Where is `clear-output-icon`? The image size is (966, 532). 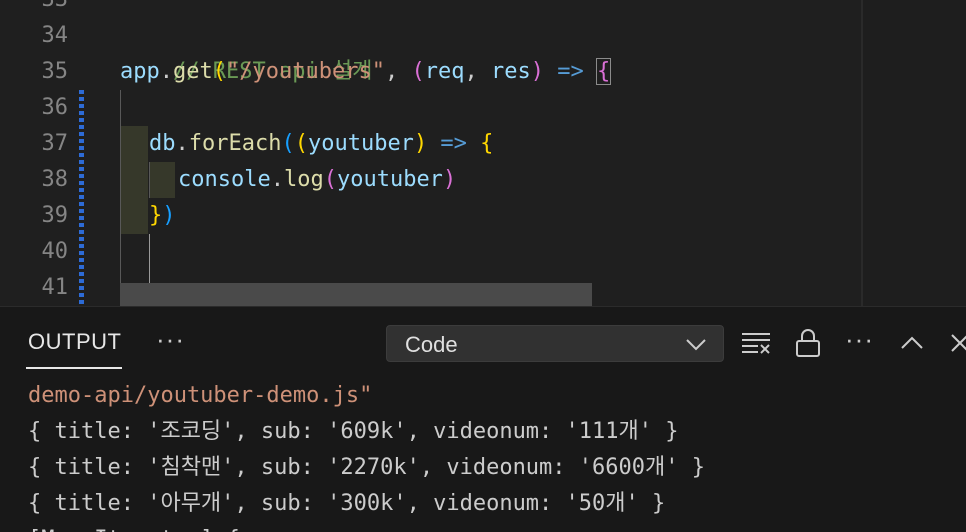
clear-output-icon is located at coordinates (756, 343).